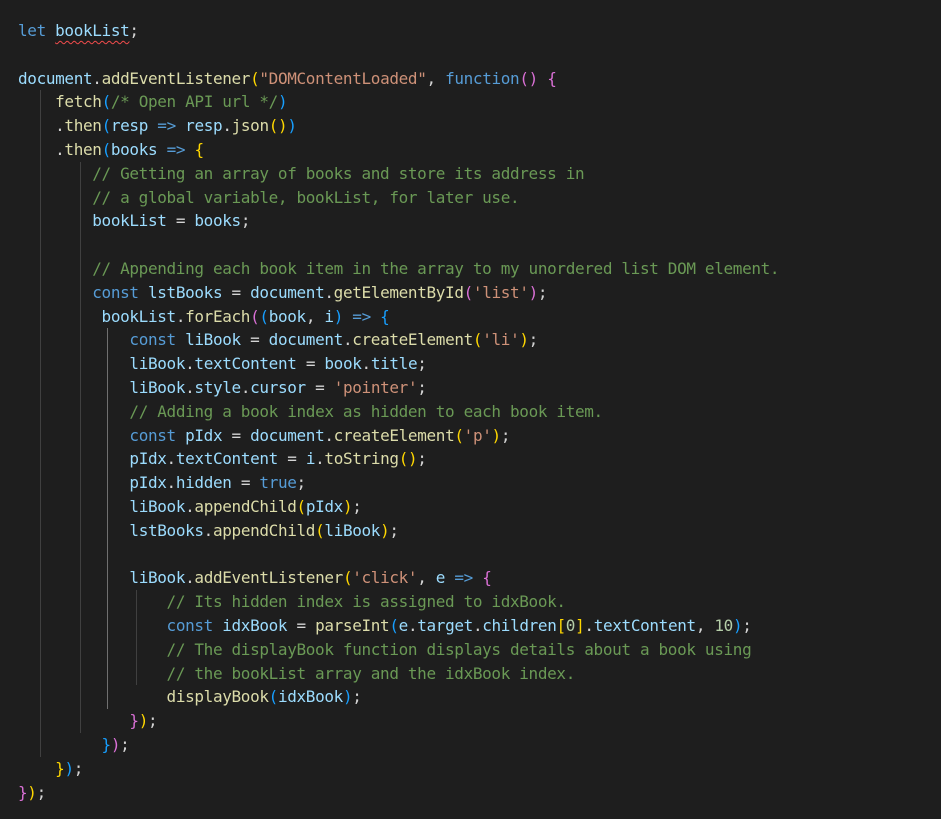 This screenshot has height=819, width=941. I want to click on code-token: [, so click(561, 625).